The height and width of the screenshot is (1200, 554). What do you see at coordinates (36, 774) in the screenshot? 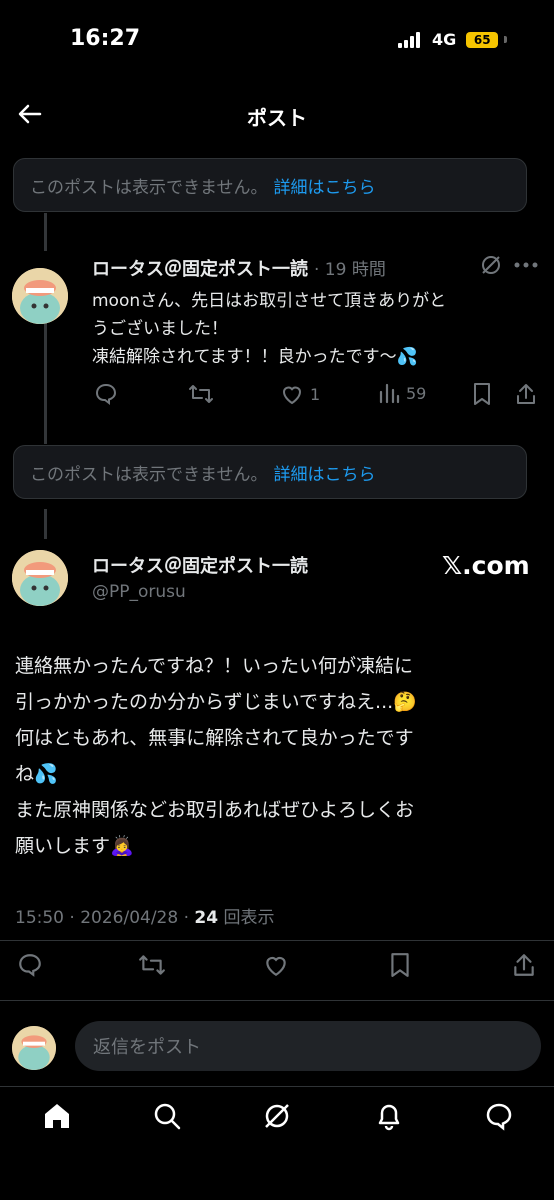
I see `text-line: ね💦` at bounding box center [36, 774].